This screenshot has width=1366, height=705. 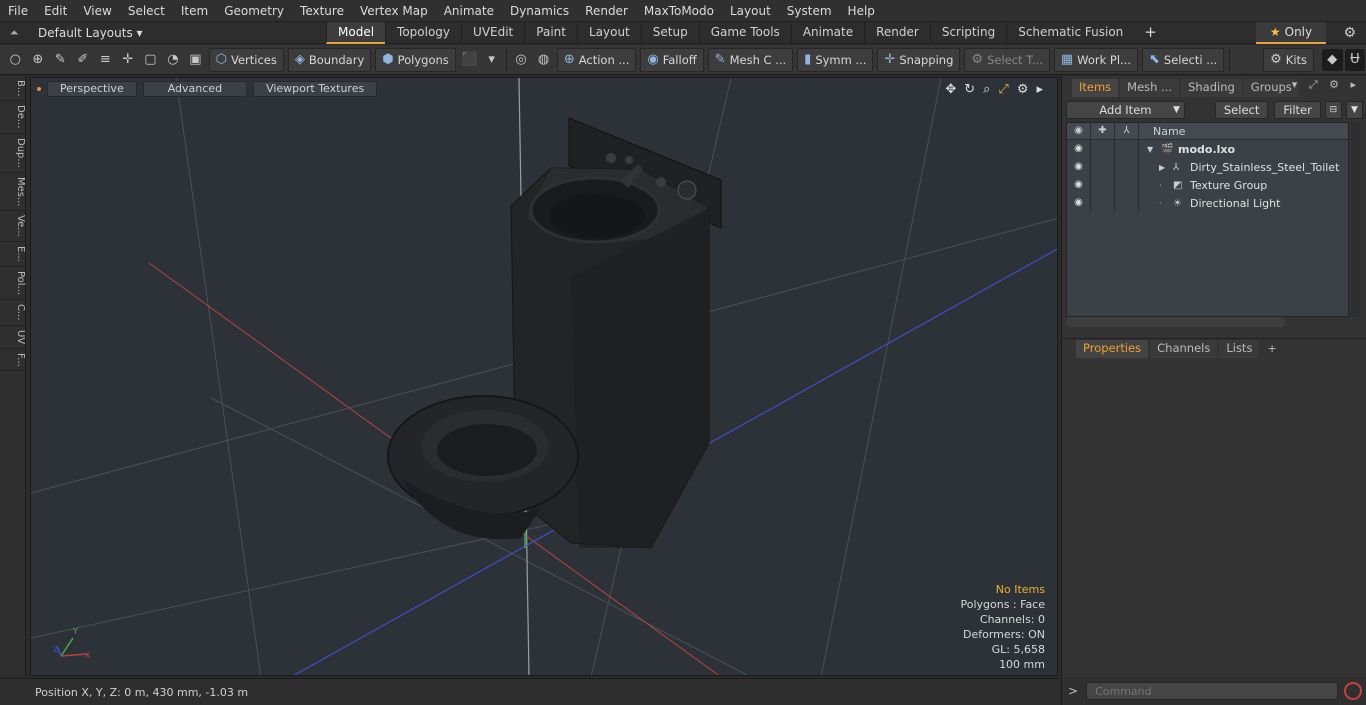 I want to click on tab-items: Items, so click(x=1095, y=88).